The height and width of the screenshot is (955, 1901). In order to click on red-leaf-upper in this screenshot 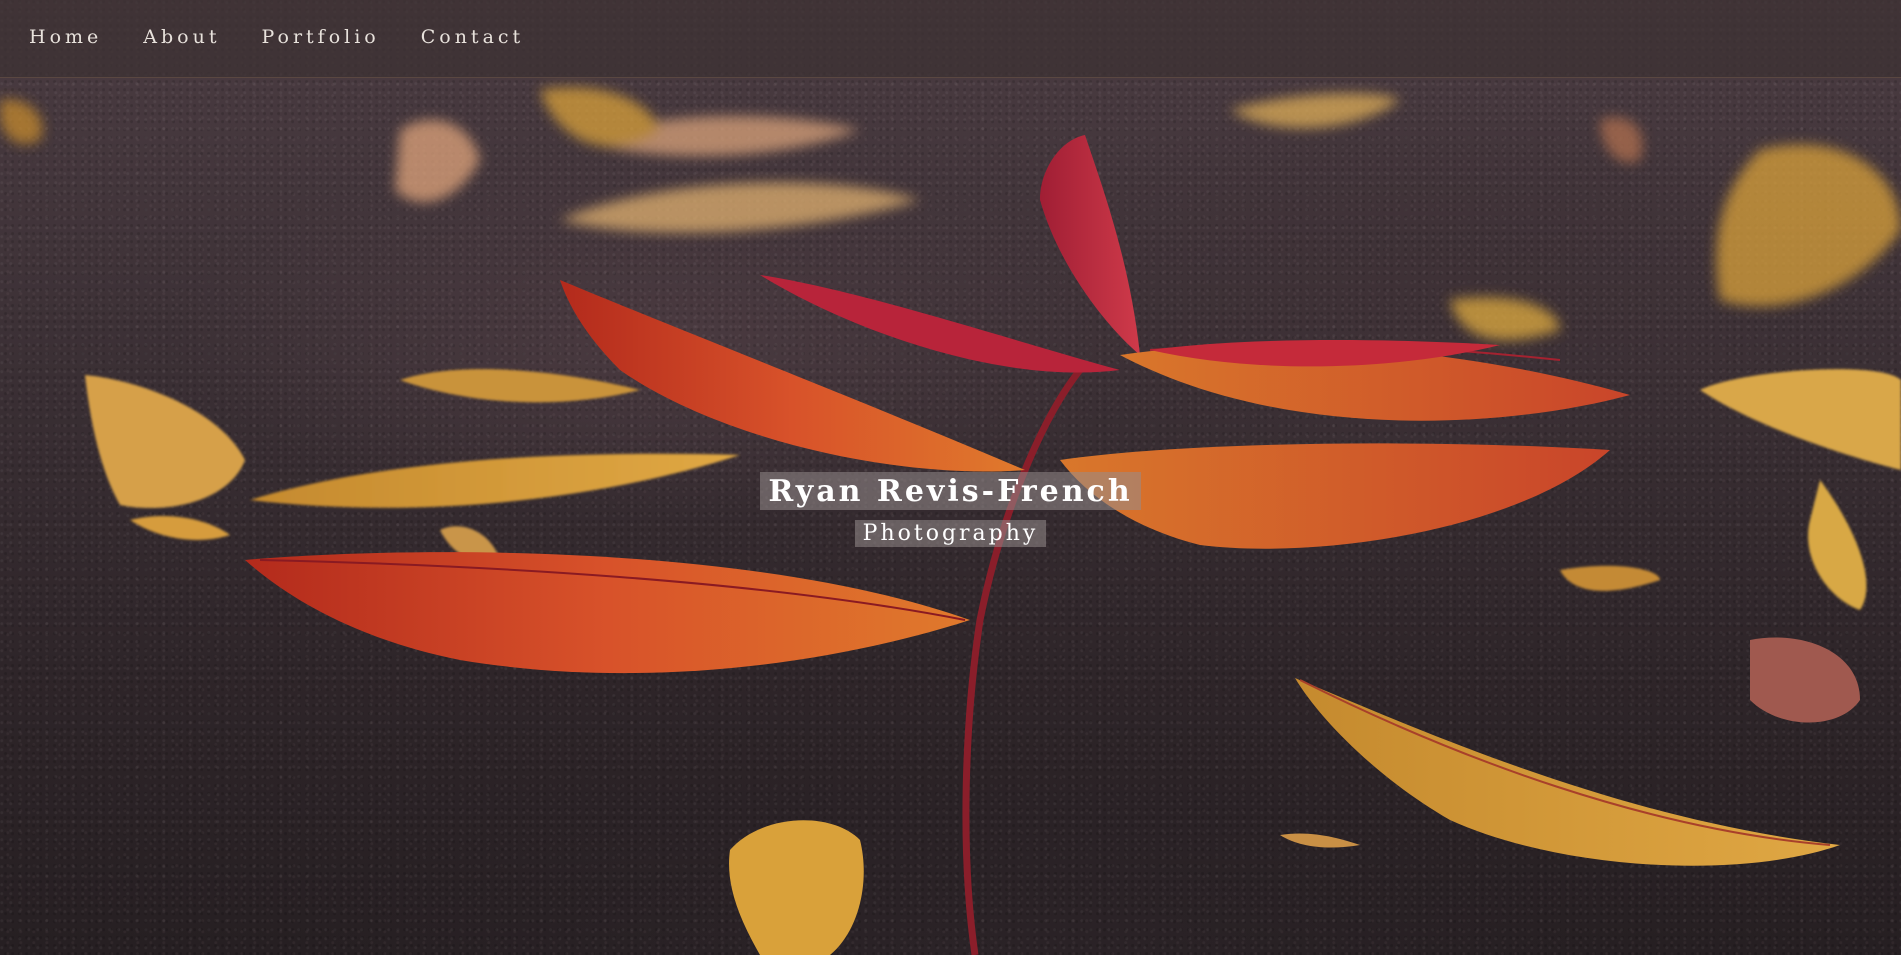, I will do `click(940, 324)`.